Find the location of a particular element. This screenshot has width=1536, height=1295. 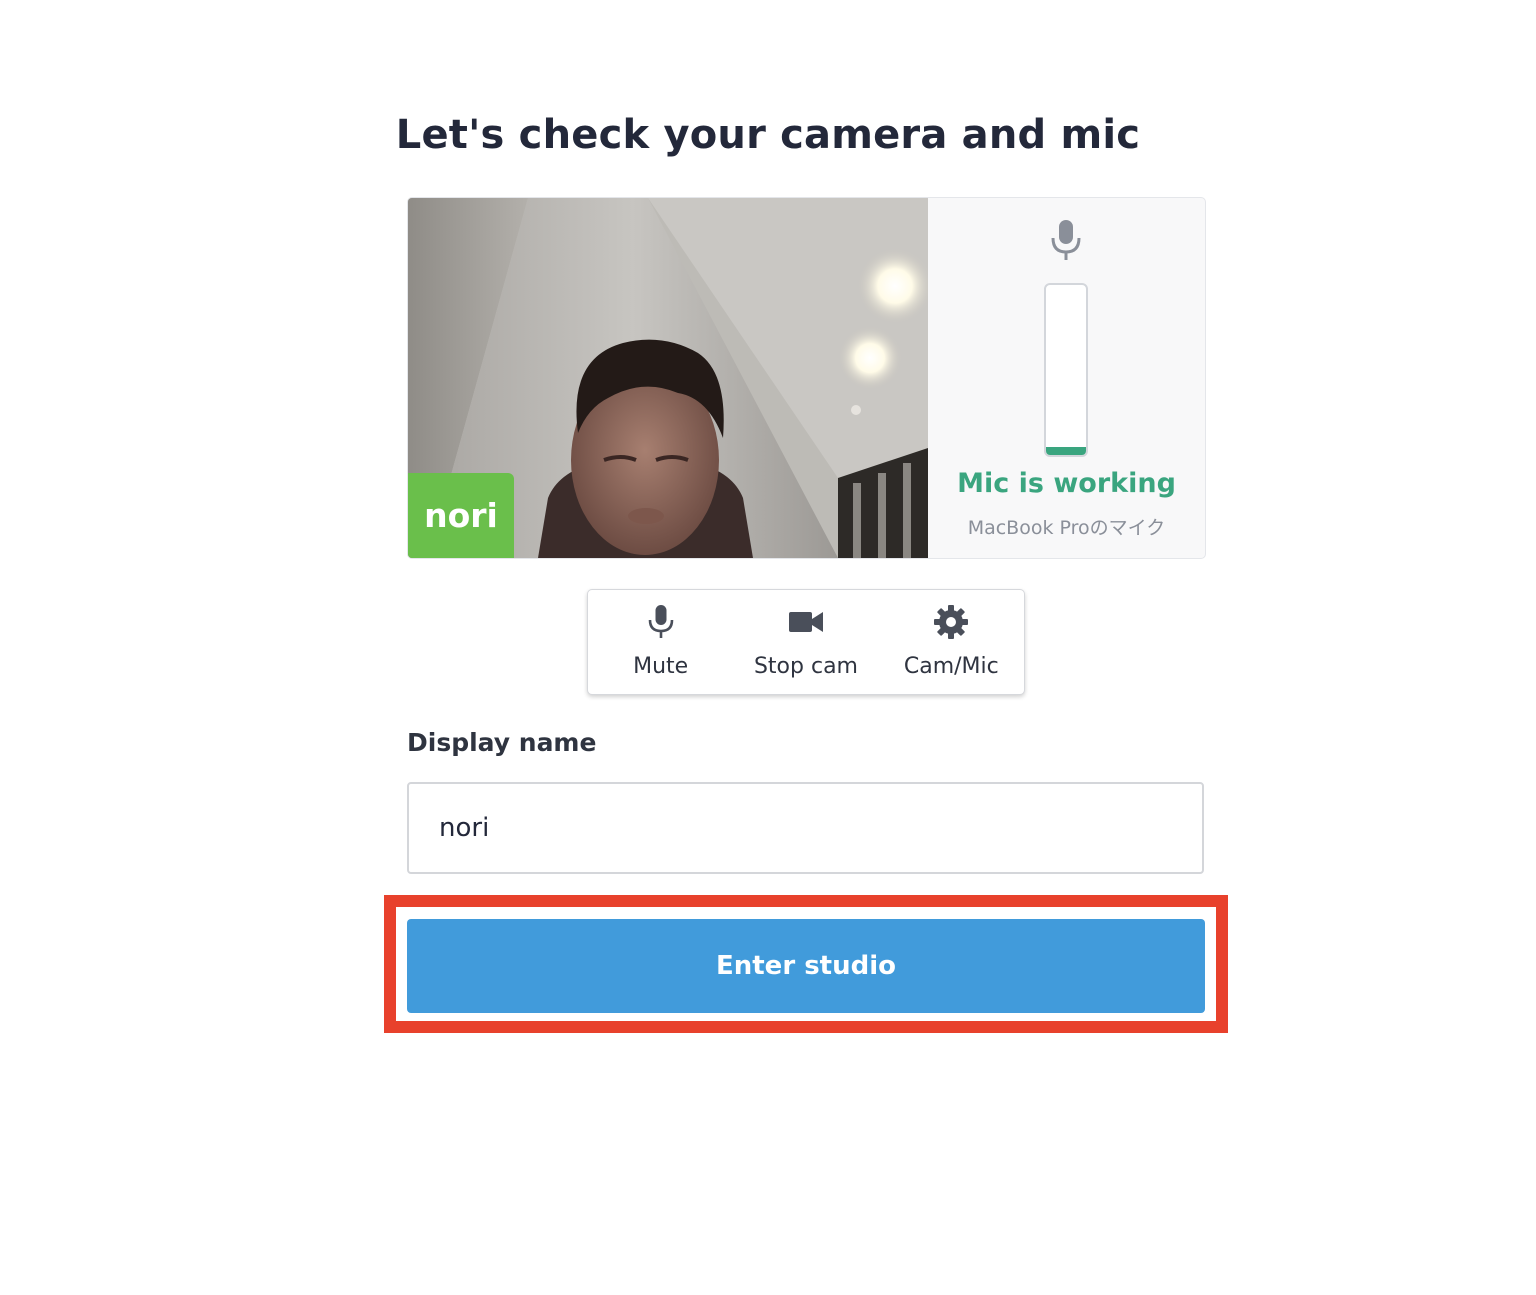

mic-level-fill is located at coordinates (1066, 450).